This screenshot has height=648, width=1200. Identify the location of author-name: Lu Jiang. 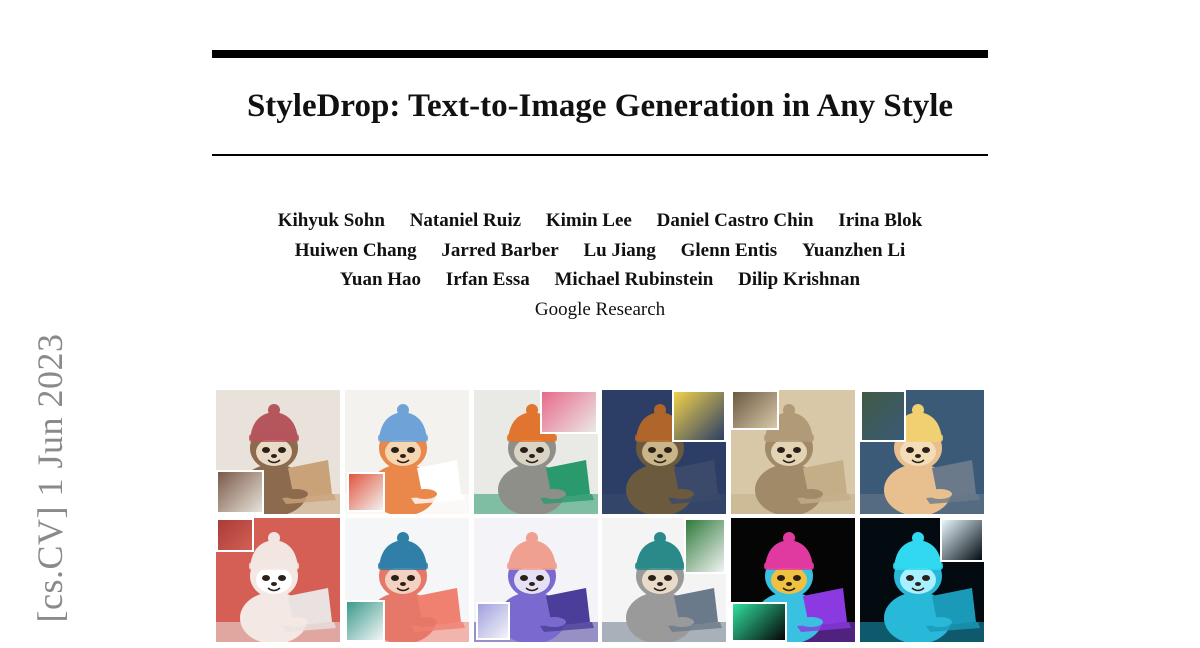
(619, 250).